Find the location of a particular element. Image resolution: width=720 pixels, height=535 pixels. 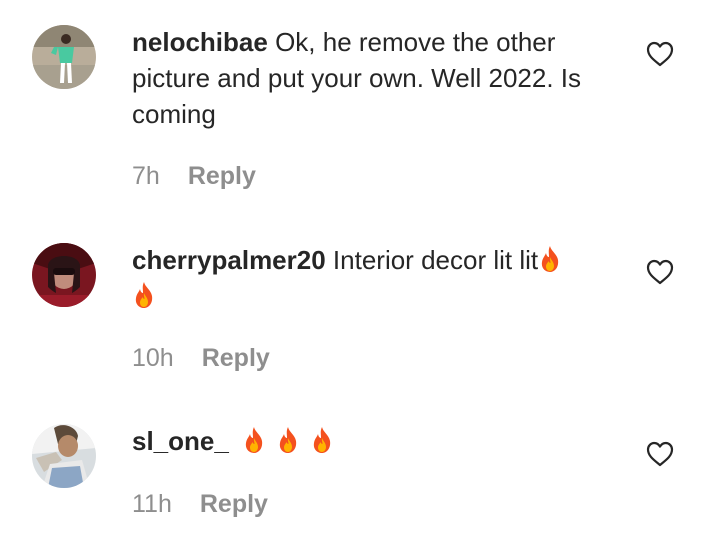

comment-meta: 10h Reply is located at coordinates (201, 358).